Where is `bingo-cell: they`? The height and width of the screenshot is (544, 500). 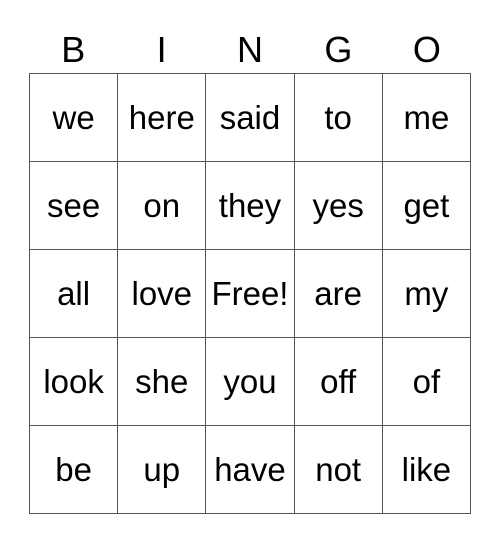 bingo-cell: they is located at coordinates (250, 205).